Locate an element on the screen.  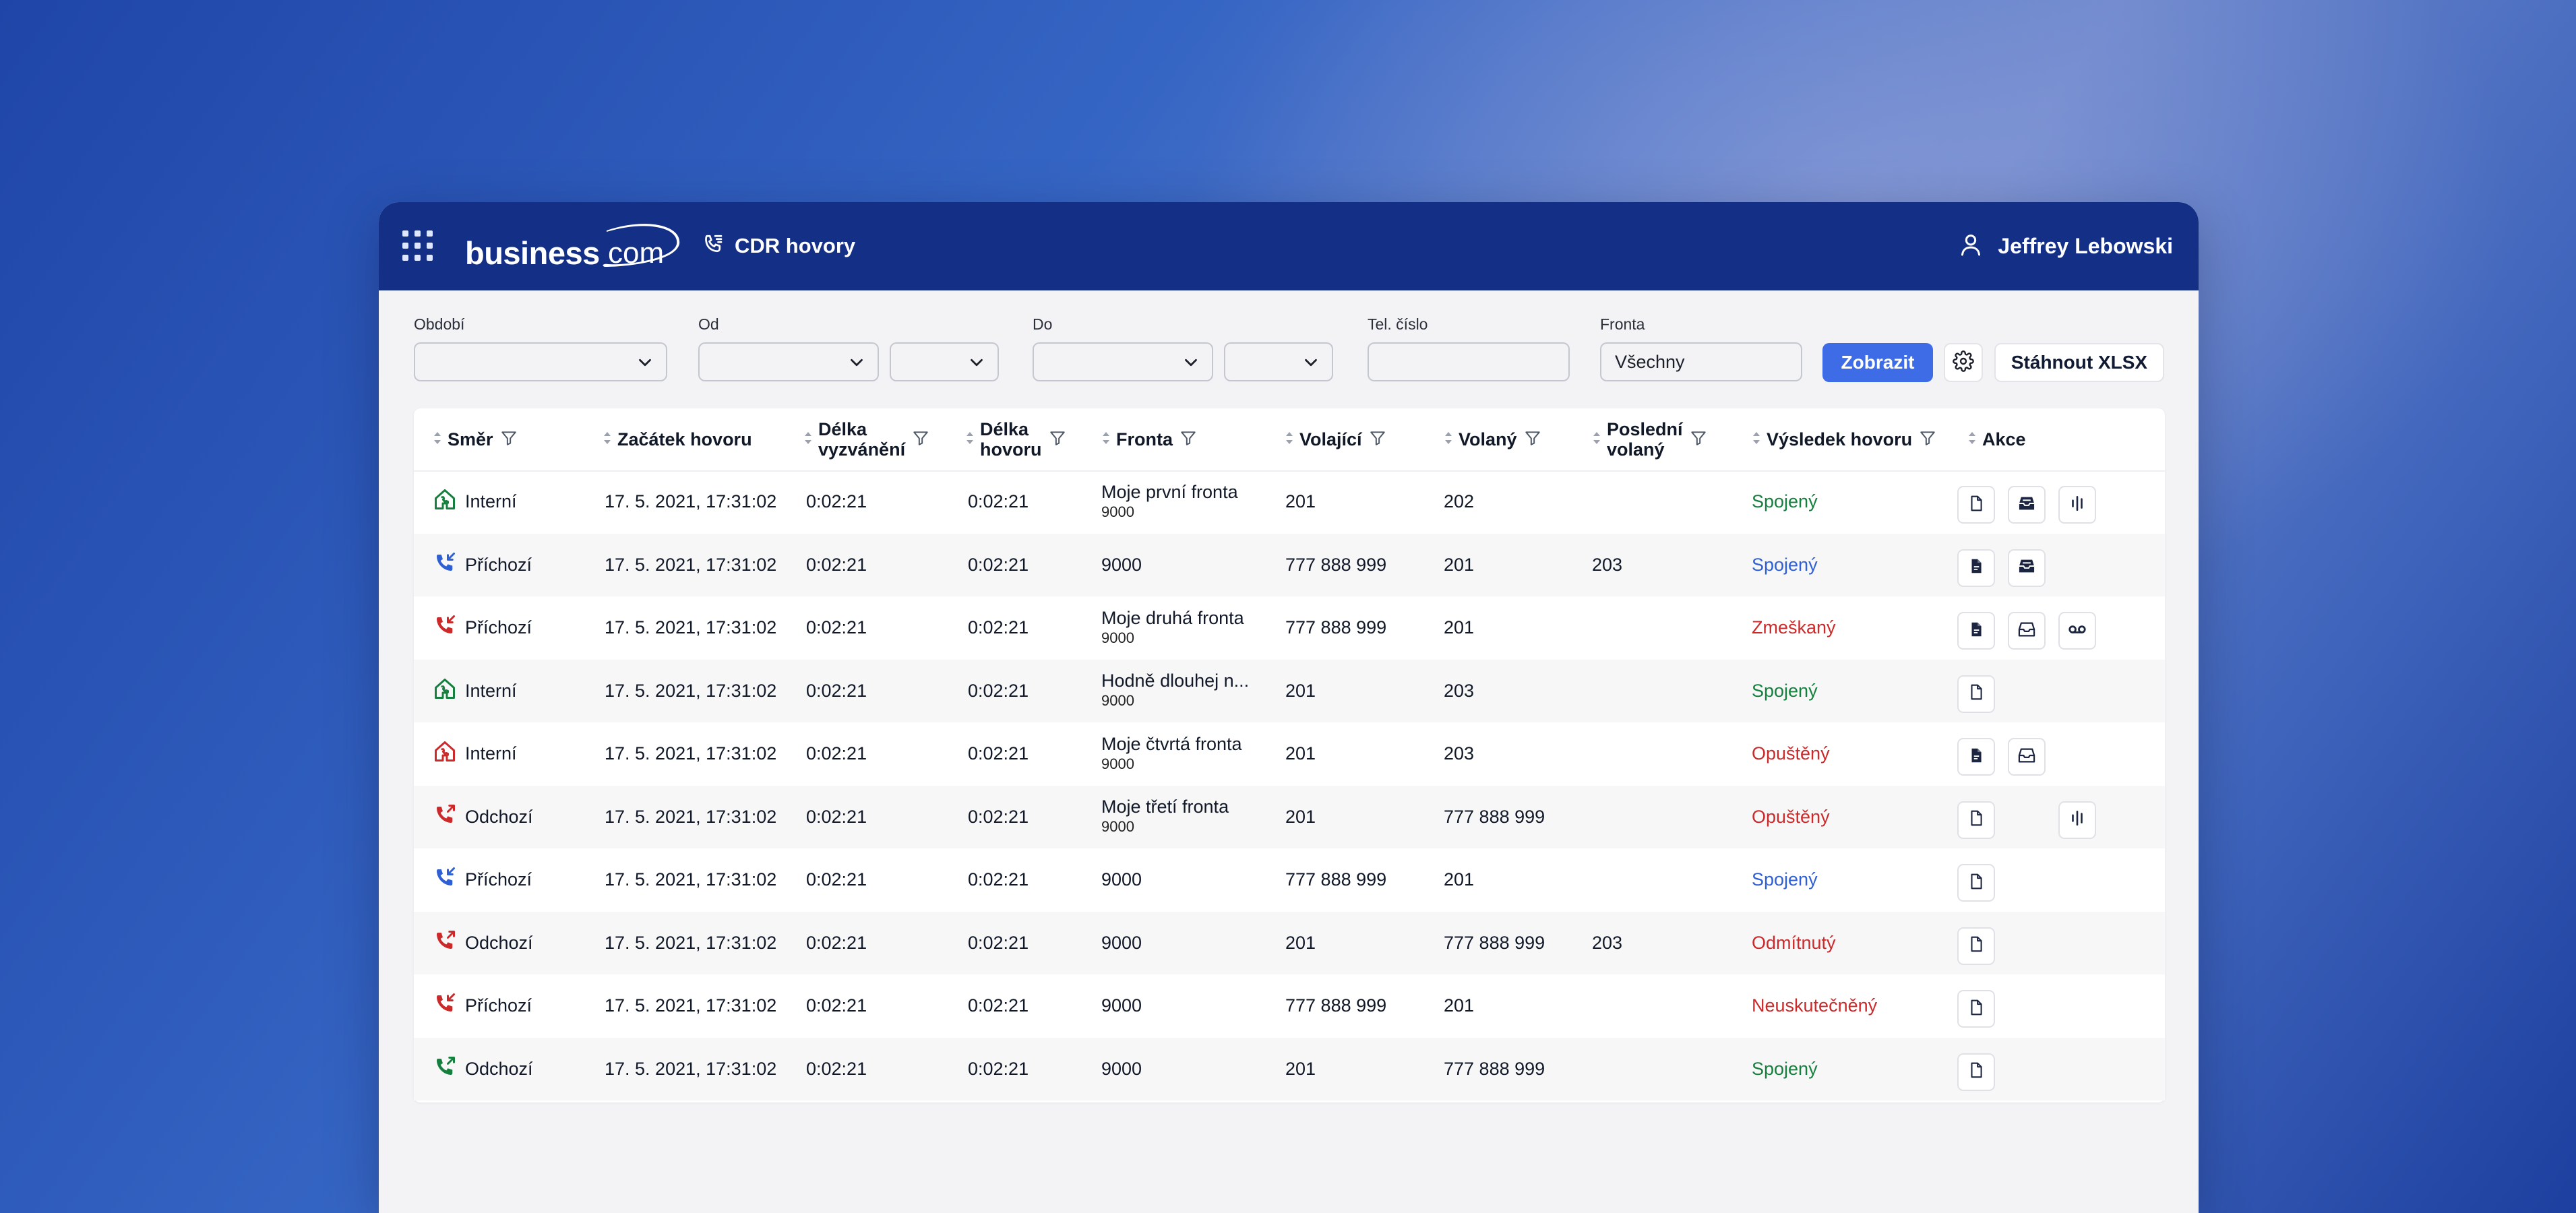
column-header-callee: Volaný is located at coordinates (1493, 439).